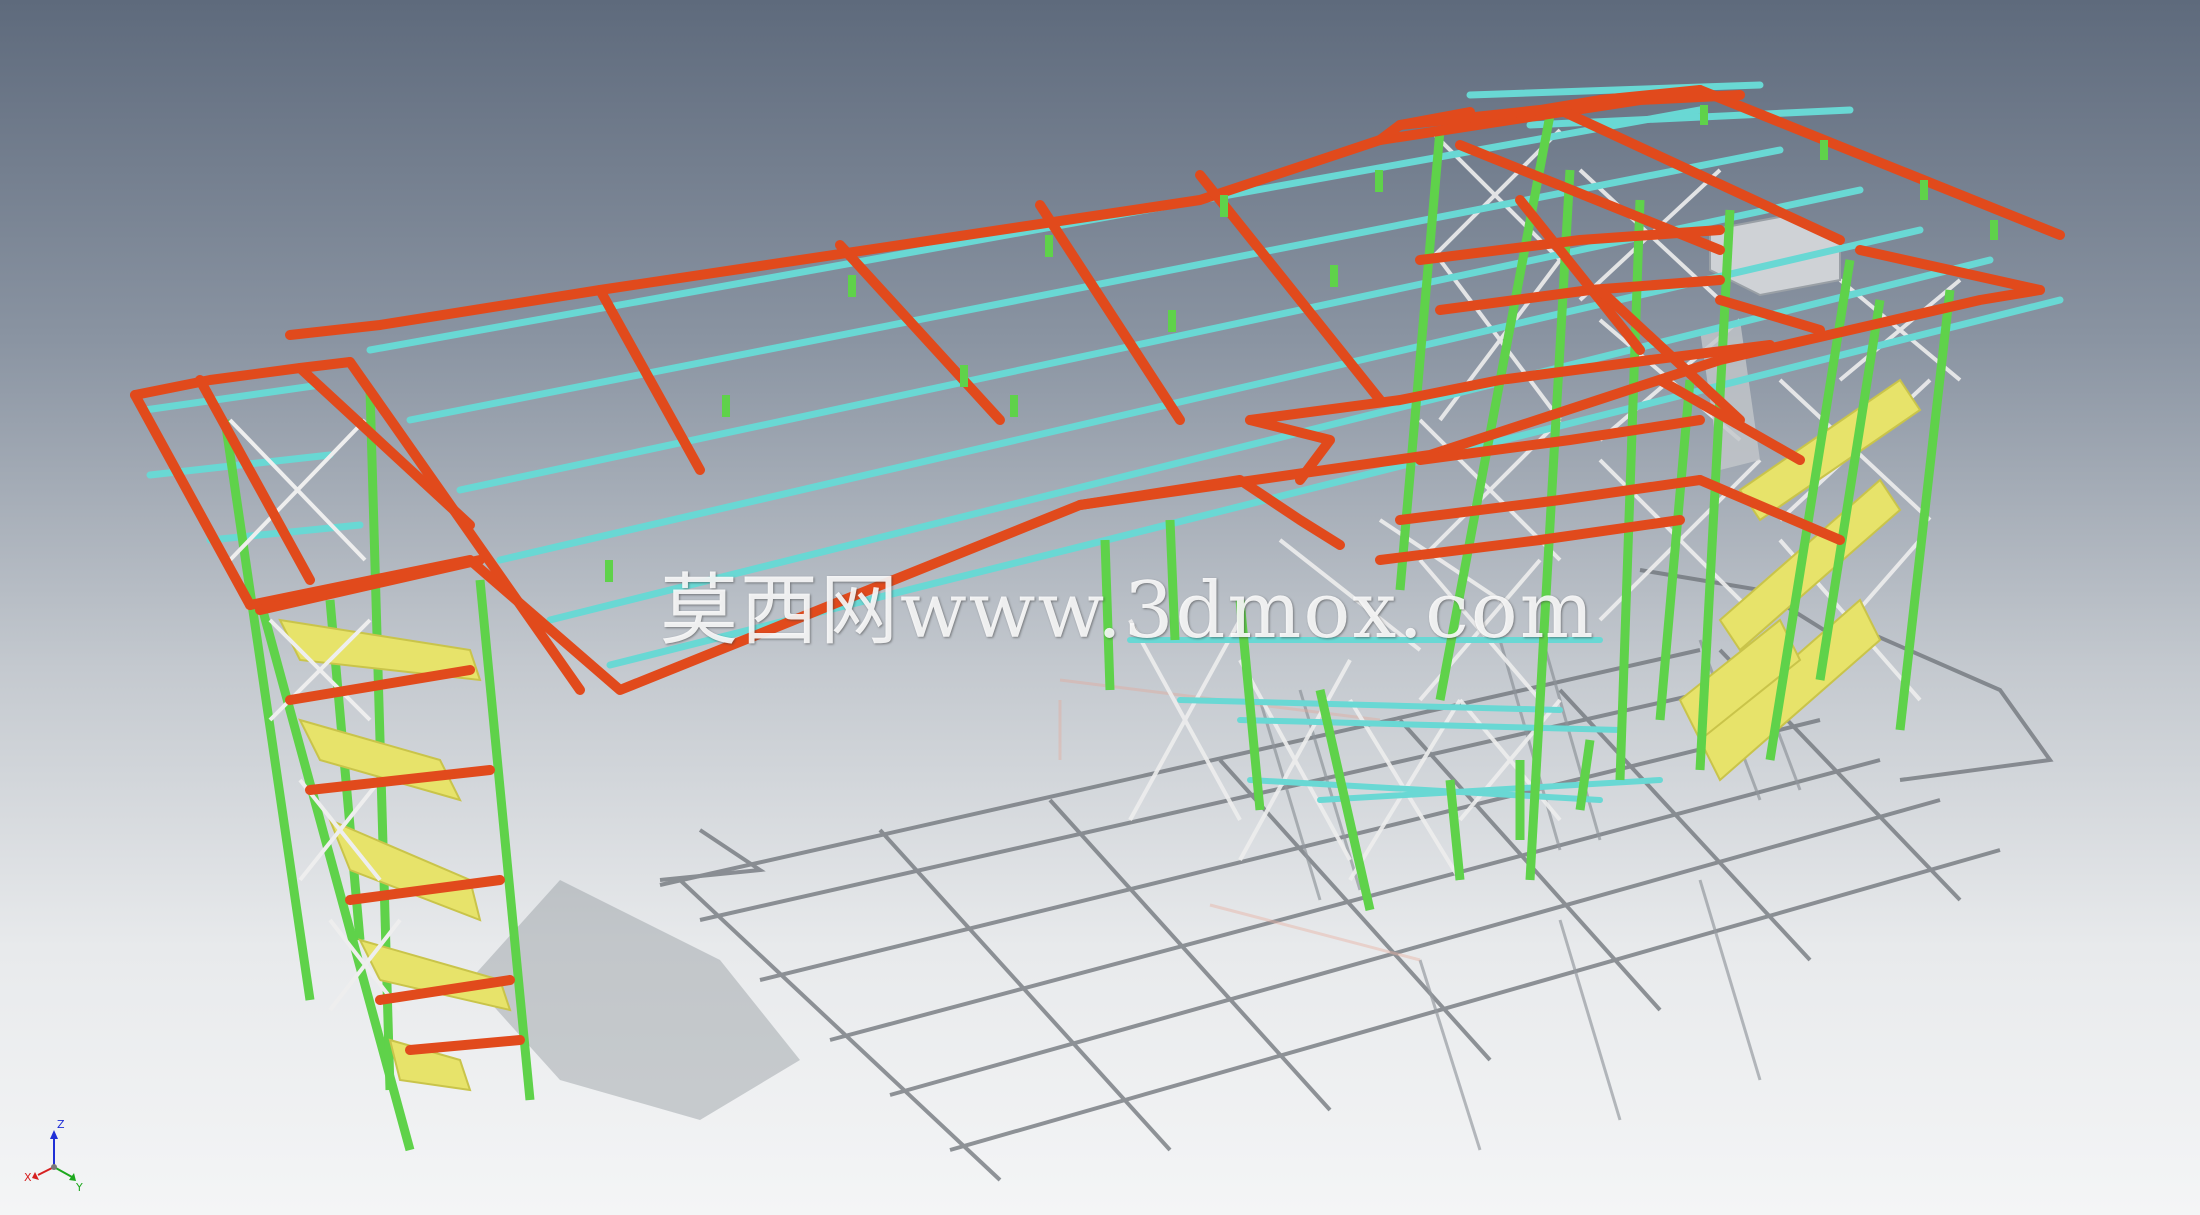  Describe the element at coordinates (54, 1167) in the screenshot. I see `triad-origin` at that location.